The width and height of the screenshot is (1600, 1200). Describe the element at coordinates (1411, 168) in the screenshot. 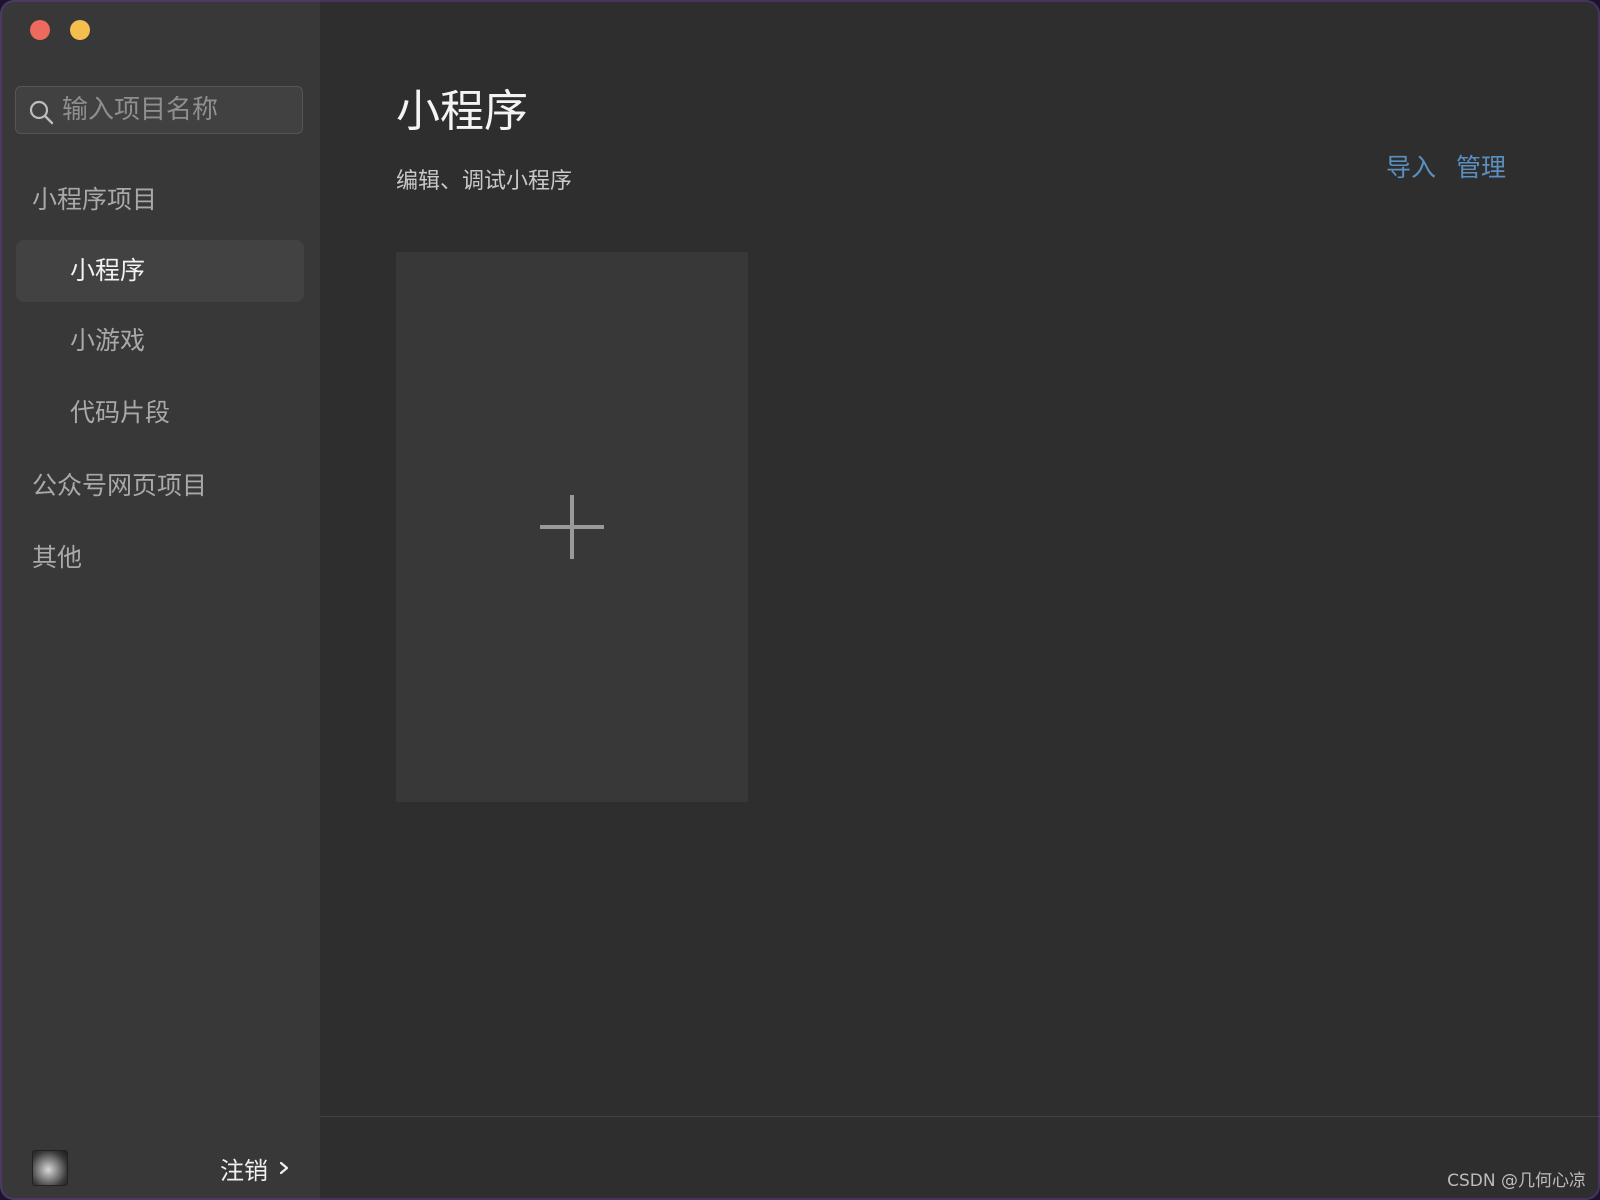

I see `import-link: 导入` at that location.